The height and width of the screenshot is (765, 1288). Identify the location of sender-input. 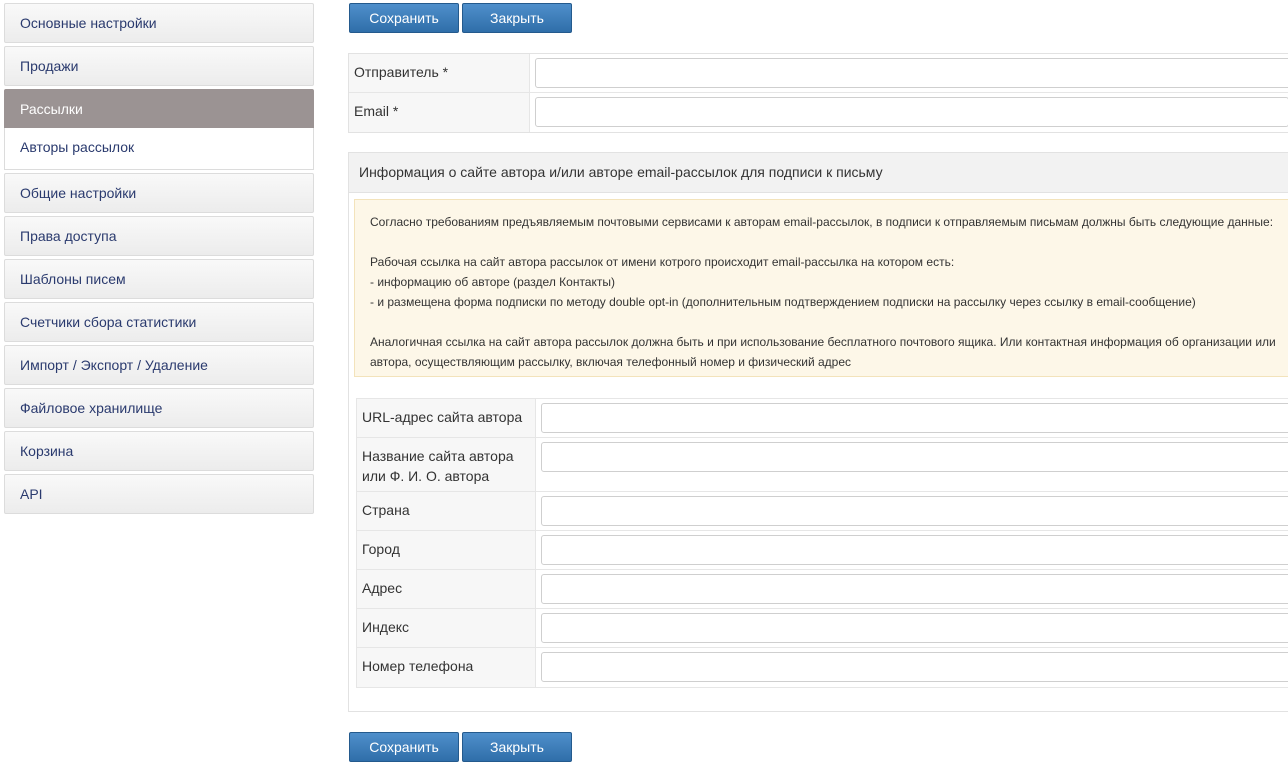
(911, 73).